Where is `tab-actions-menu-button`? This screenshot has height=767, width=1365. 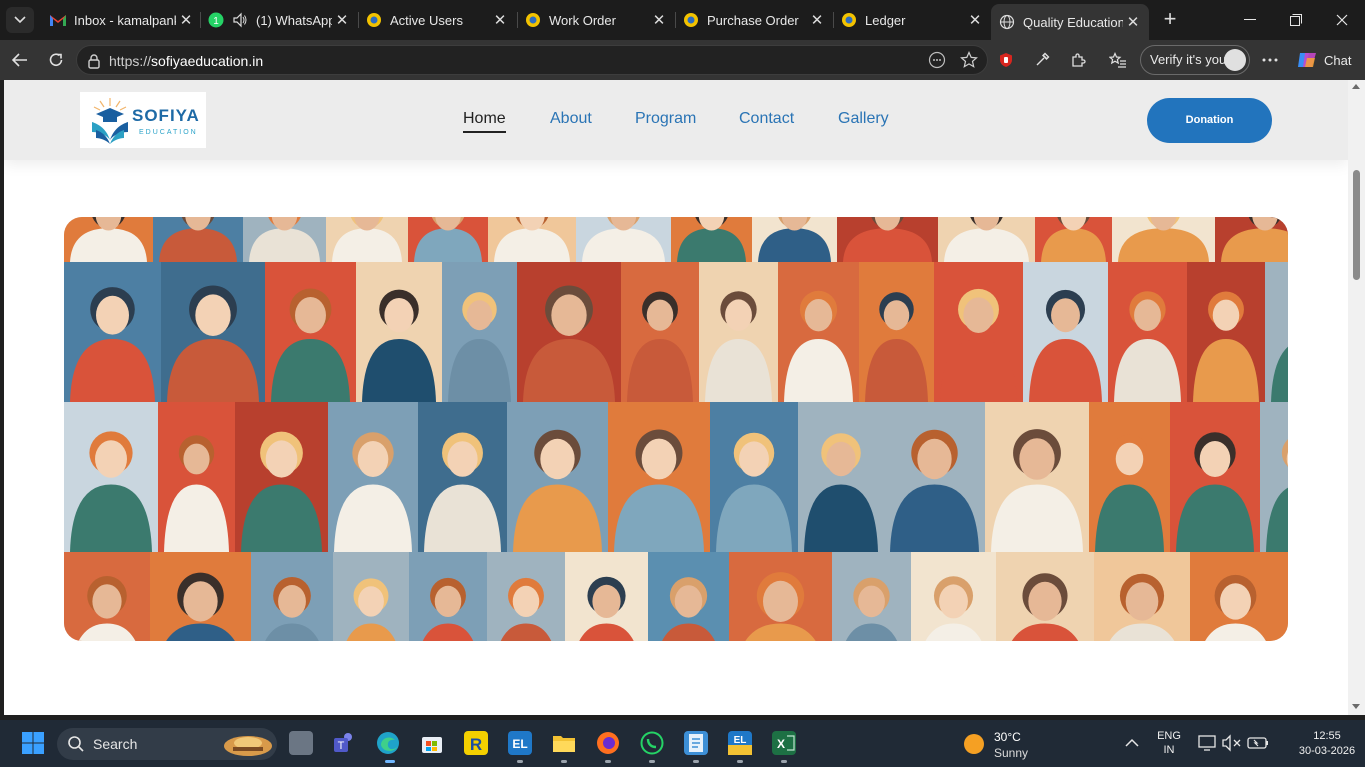
tab-actions-menu-button is located at coordinates (20, 20).